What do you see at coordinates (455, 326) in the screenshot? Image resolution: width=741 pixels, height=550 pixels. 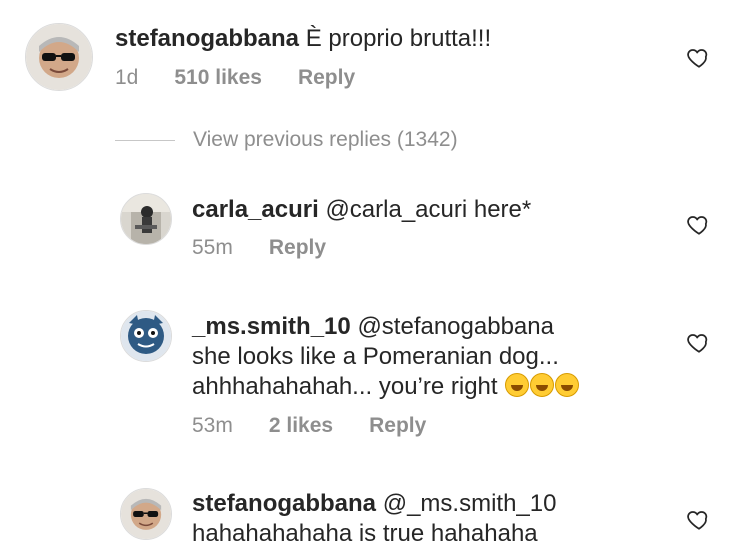 I see `mention-link: @stefanogabbana` at bounding box center [455, 326].